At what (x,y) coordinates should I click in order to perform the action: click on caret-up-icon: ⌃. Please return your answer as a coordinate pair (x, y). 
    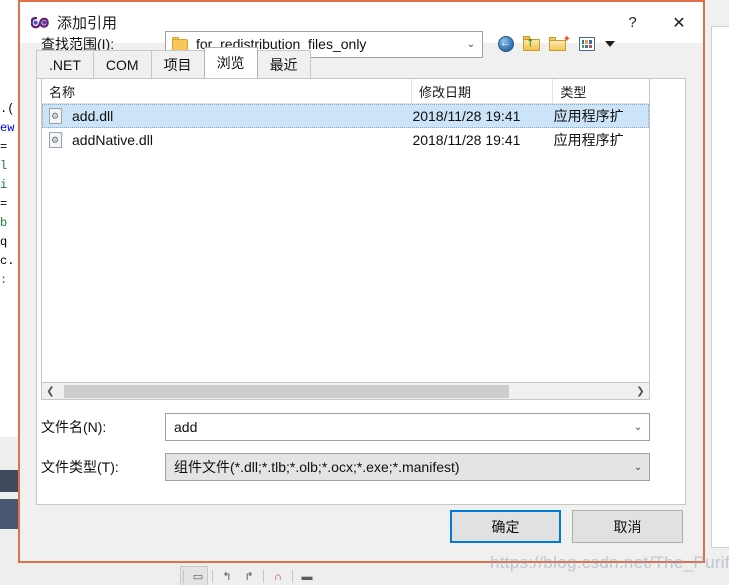
    Looking at the image, I should click on (236, 82).